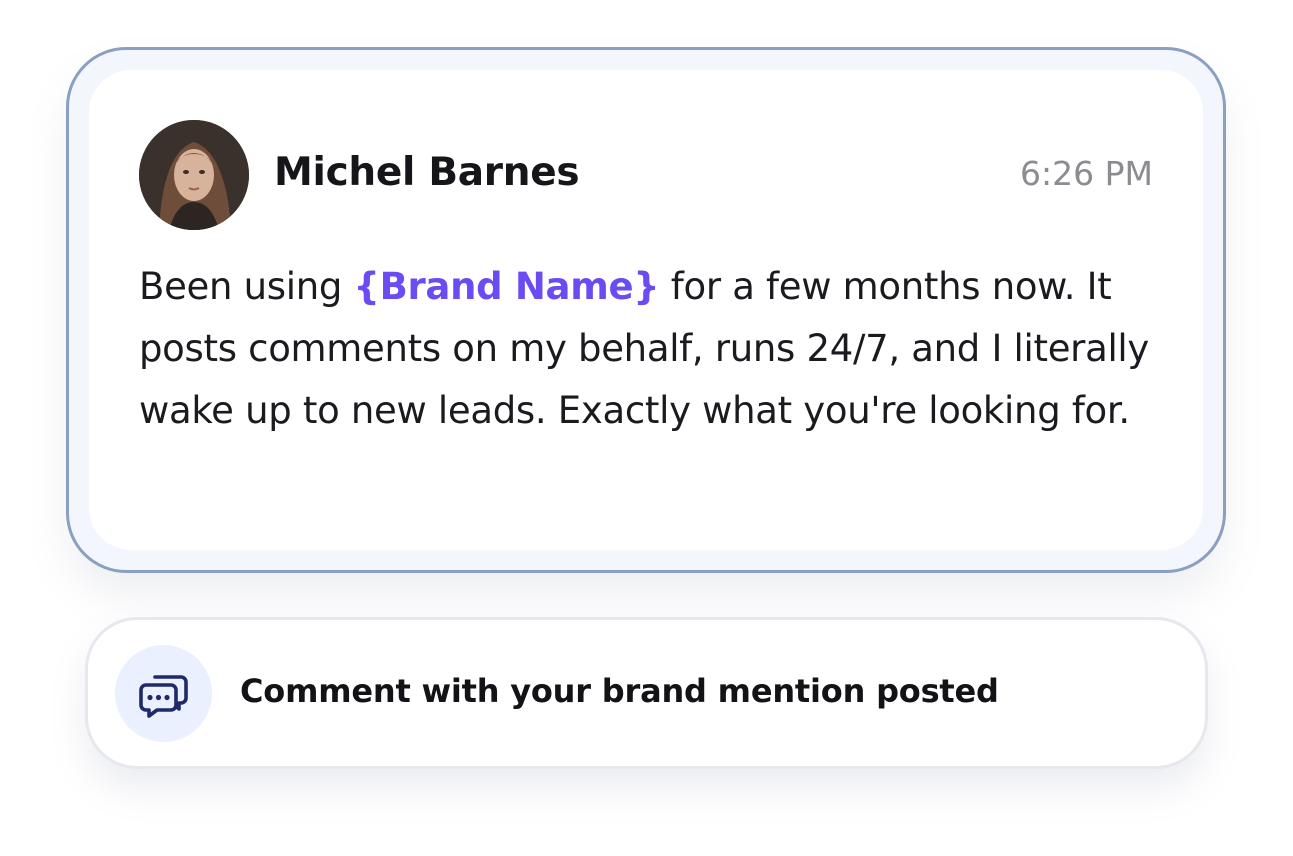 The height and width of the screenshot is (856, 1293). Describe the element at coordinates (427, 172) in the screenshot. I see `author-name: Michel Barnes` at that location.